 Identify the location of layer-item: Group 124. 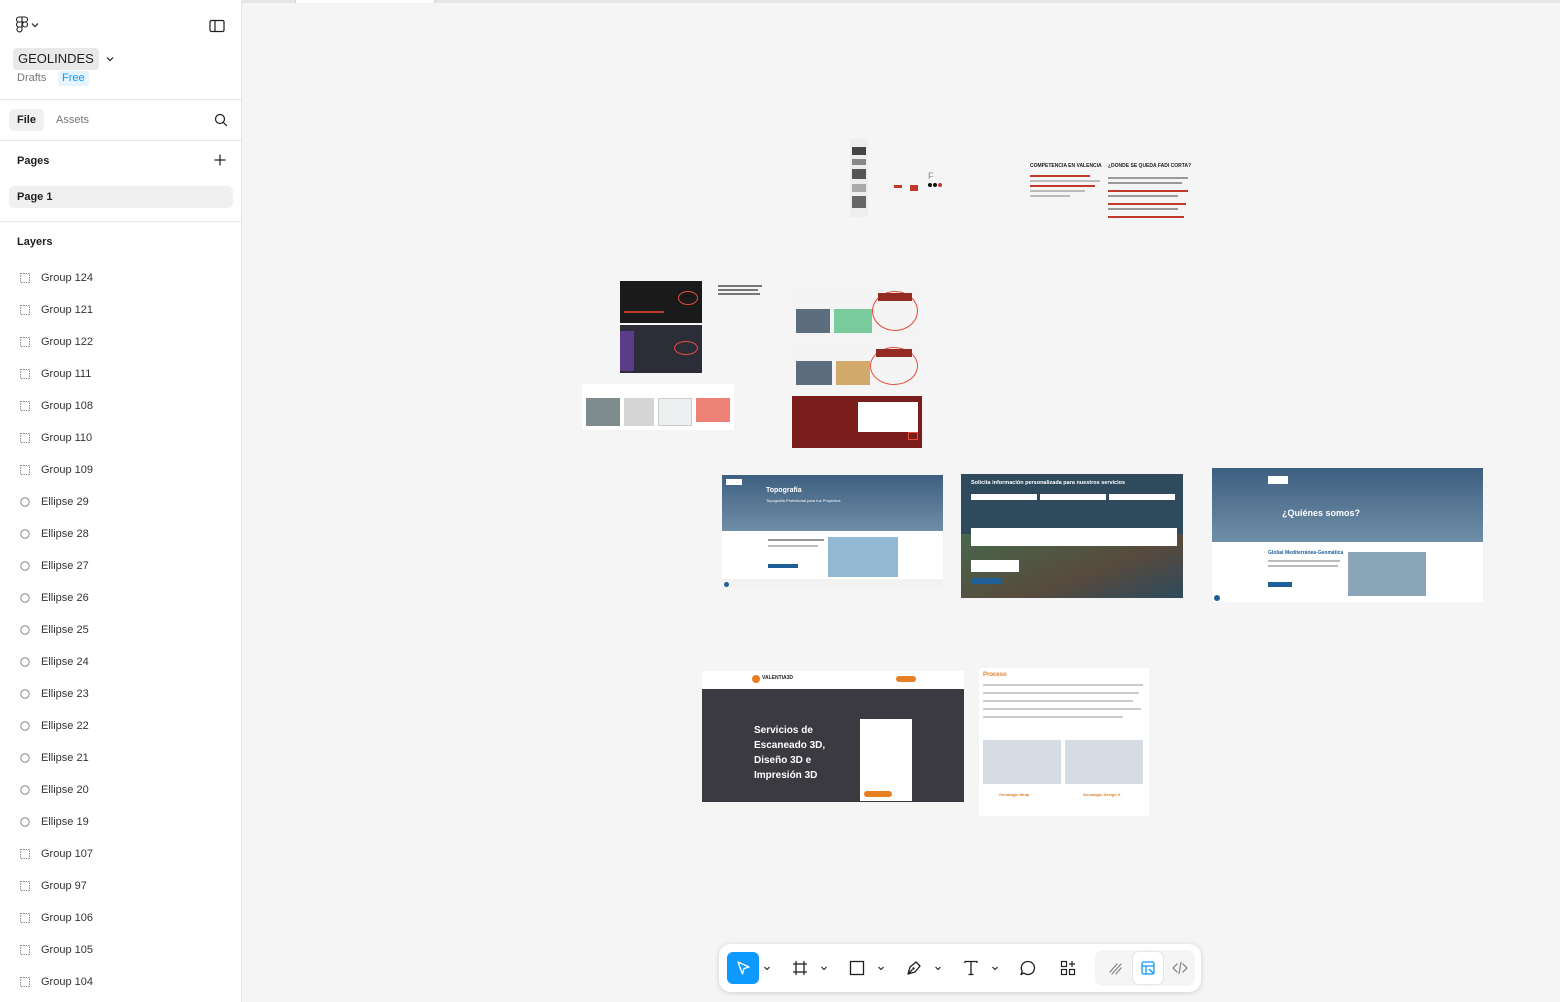
(120, 278).